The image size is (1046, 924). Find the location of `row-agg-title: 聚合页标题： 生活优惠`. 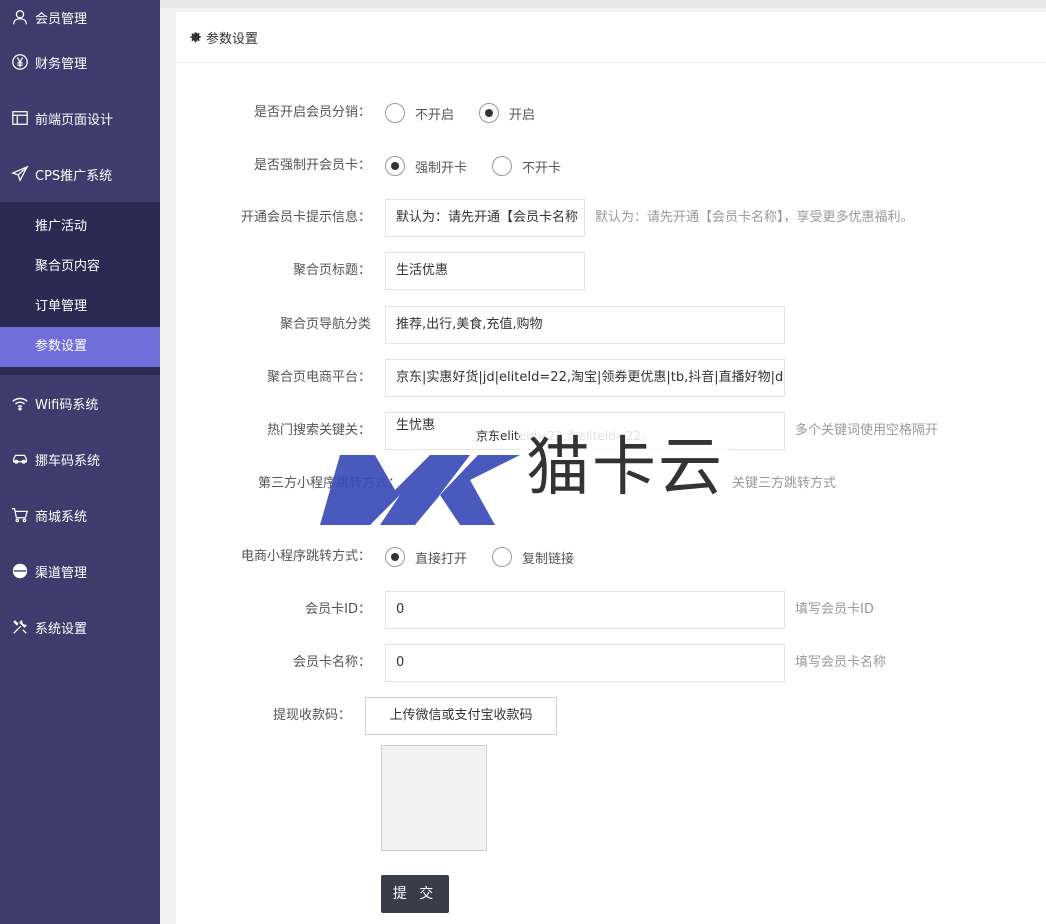

row-agg-title: 聚合页标题： 生活优惠 is located at coordinates (611, 271).